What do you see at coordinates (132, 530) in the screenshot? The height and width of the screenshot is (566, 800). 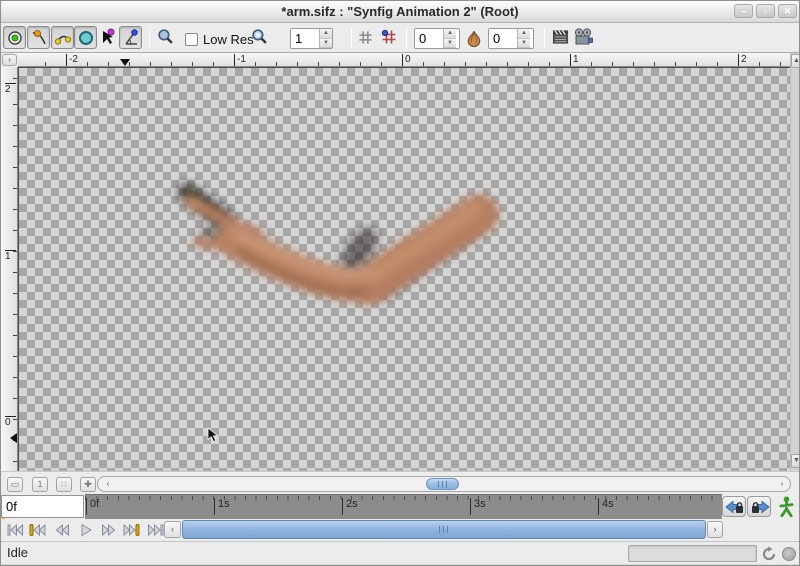 I see `seek-next-keyframe-button` at bounding box center [132, 530].